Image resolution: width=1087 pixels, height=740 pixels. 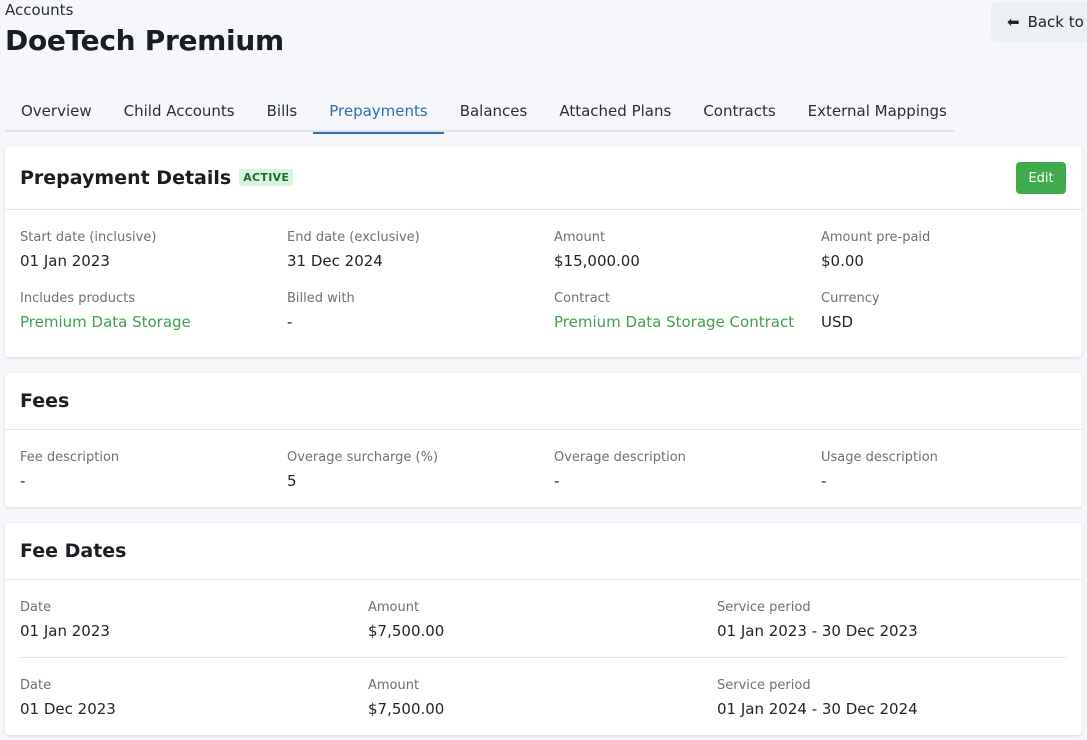 I want to click on field-label: Fee description, so click(x=70, y=457).